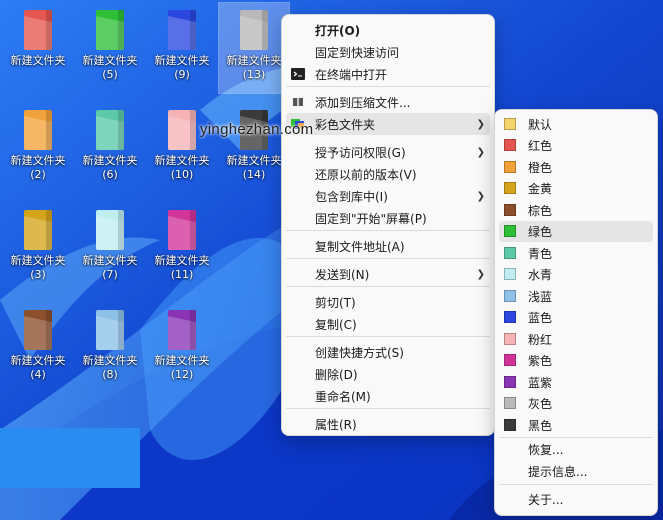 Image resolution: width=663 pixels, height=520 pixels. What do you see at coordinates (388, 302) in the screenshot?
I see `menu-item-cut: 剪切(T)` at bounding box center [388, 302].